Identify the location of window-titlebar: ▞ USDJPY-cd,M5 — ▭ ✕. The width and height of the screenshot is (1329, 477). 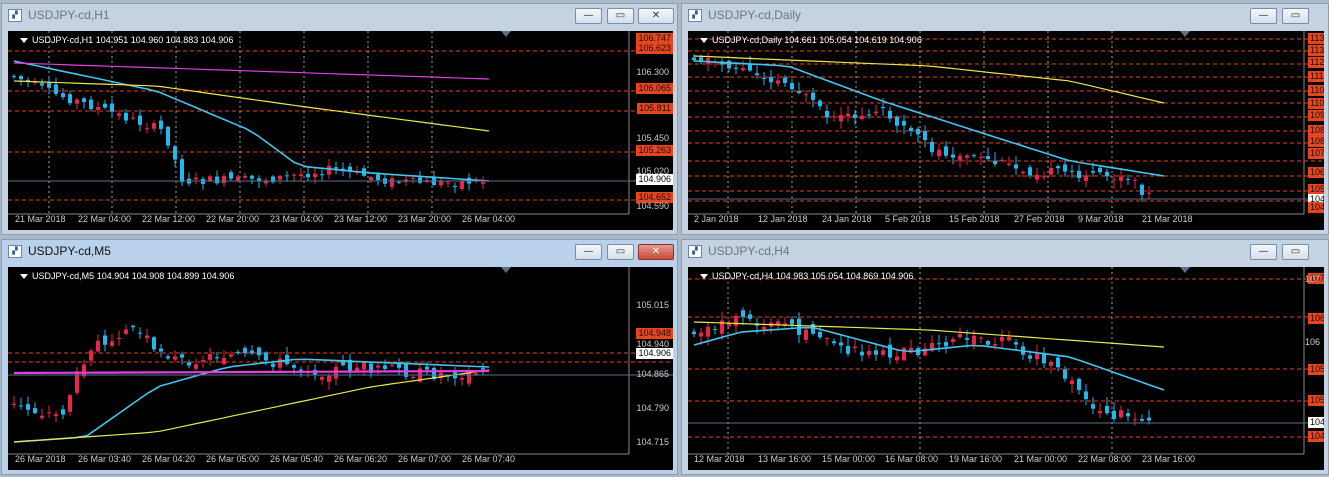
(339, 252).